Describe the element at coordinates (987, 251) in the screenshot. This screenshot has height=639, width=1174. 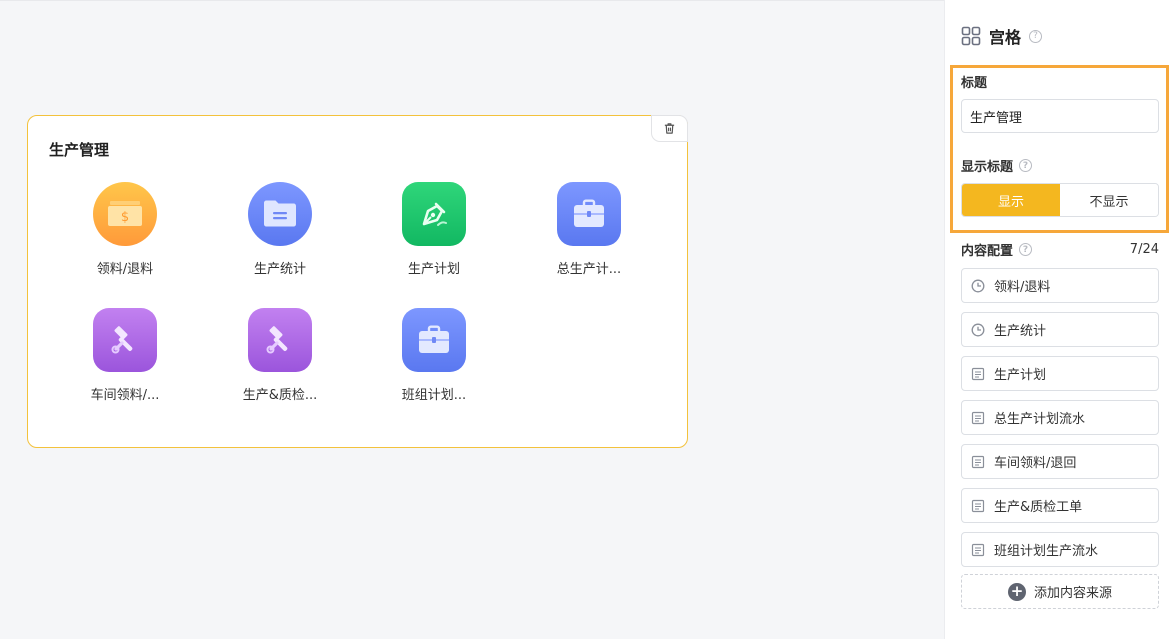
I see `content-config-label-text: 内容配置` at that location.